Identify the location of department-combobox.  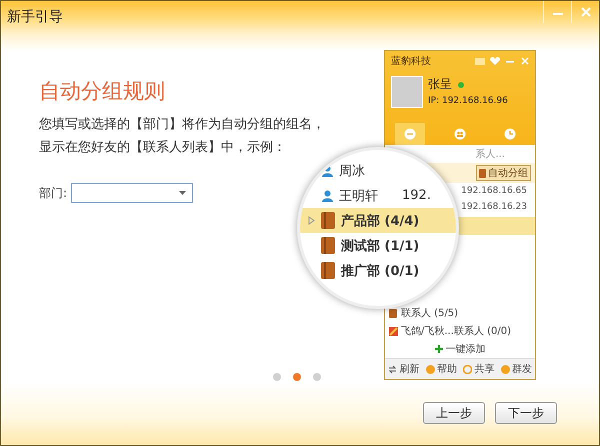
(132, 193).